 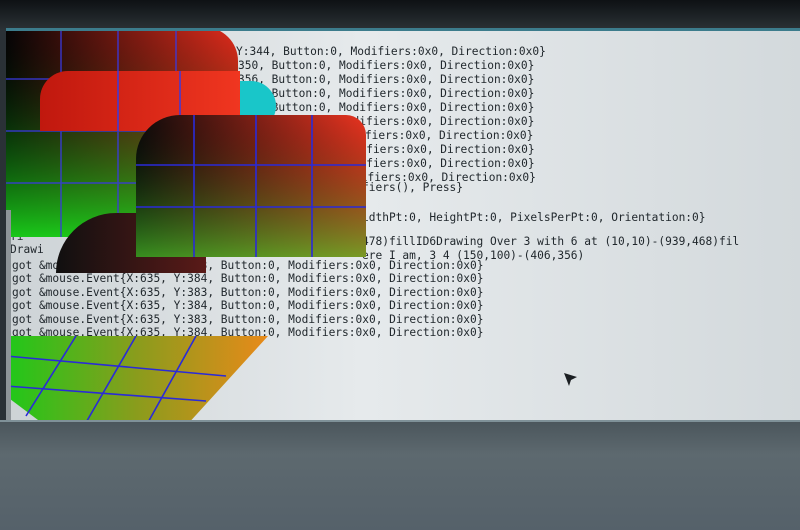 I want to click on log-line: Modifiers:0x0, Direction:0x0}, so click(x=436, y=135).